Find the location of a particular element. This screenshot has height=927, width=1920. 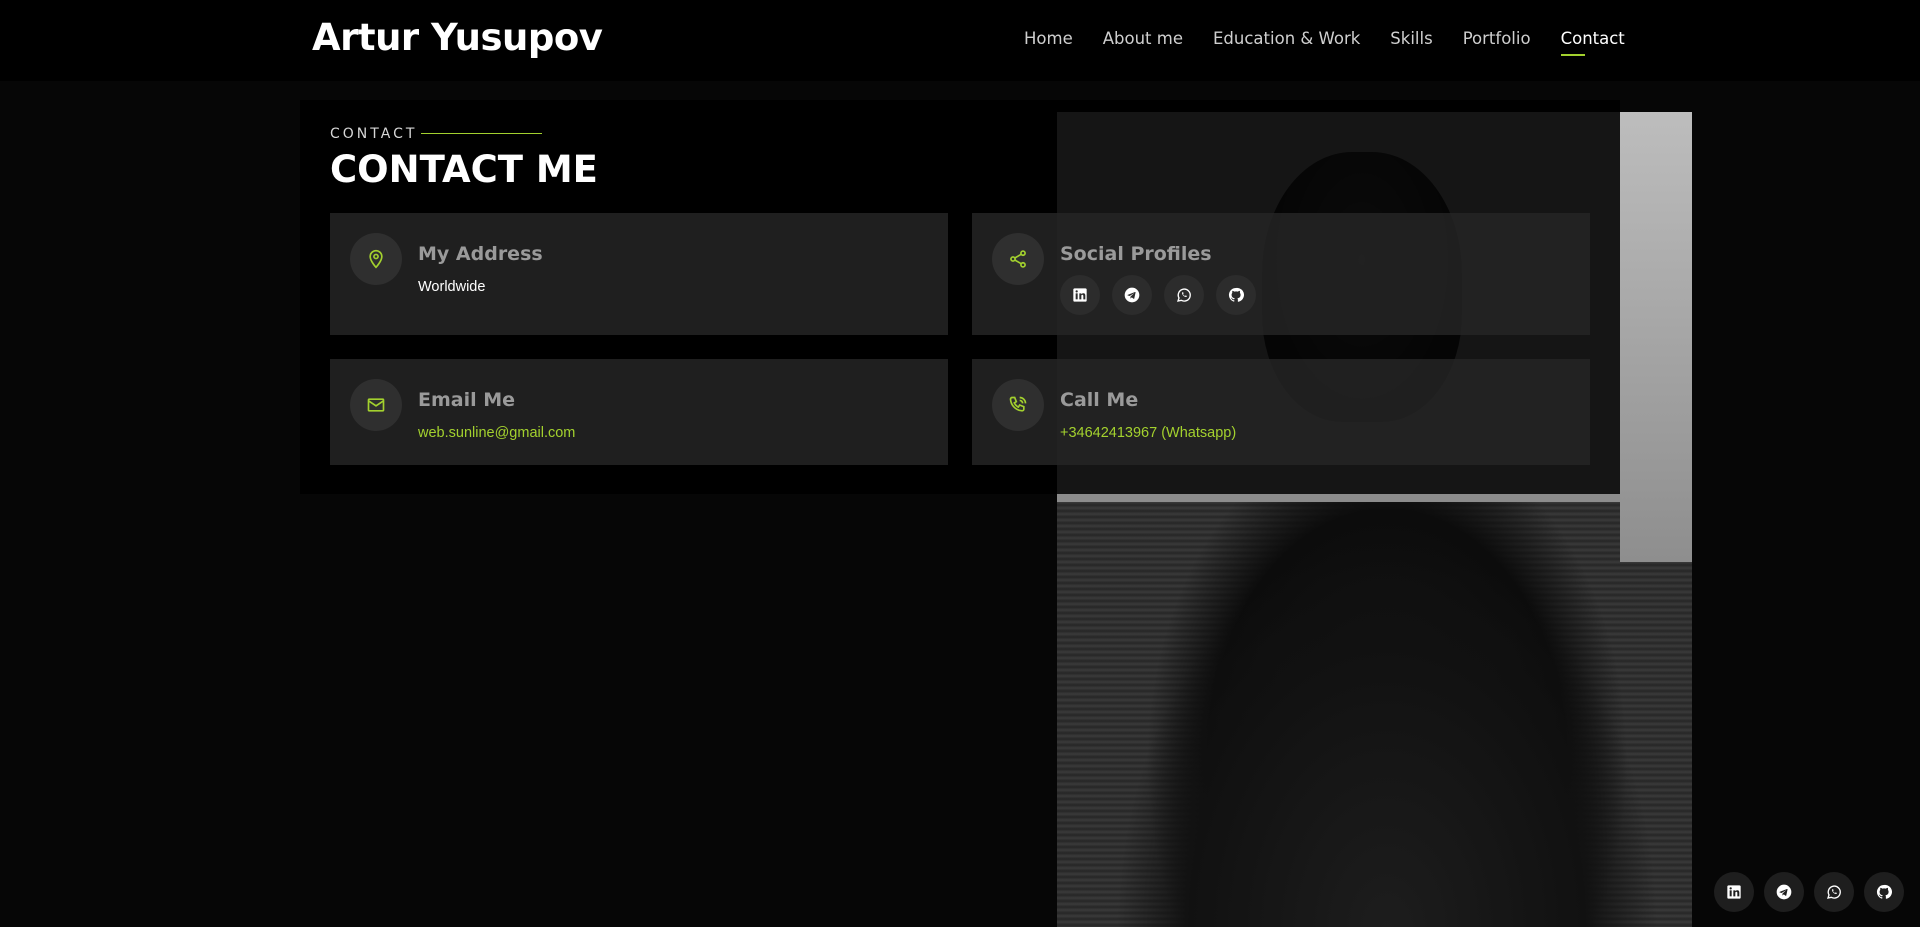

nav-about: About me is located at coordinates (1143, 38).